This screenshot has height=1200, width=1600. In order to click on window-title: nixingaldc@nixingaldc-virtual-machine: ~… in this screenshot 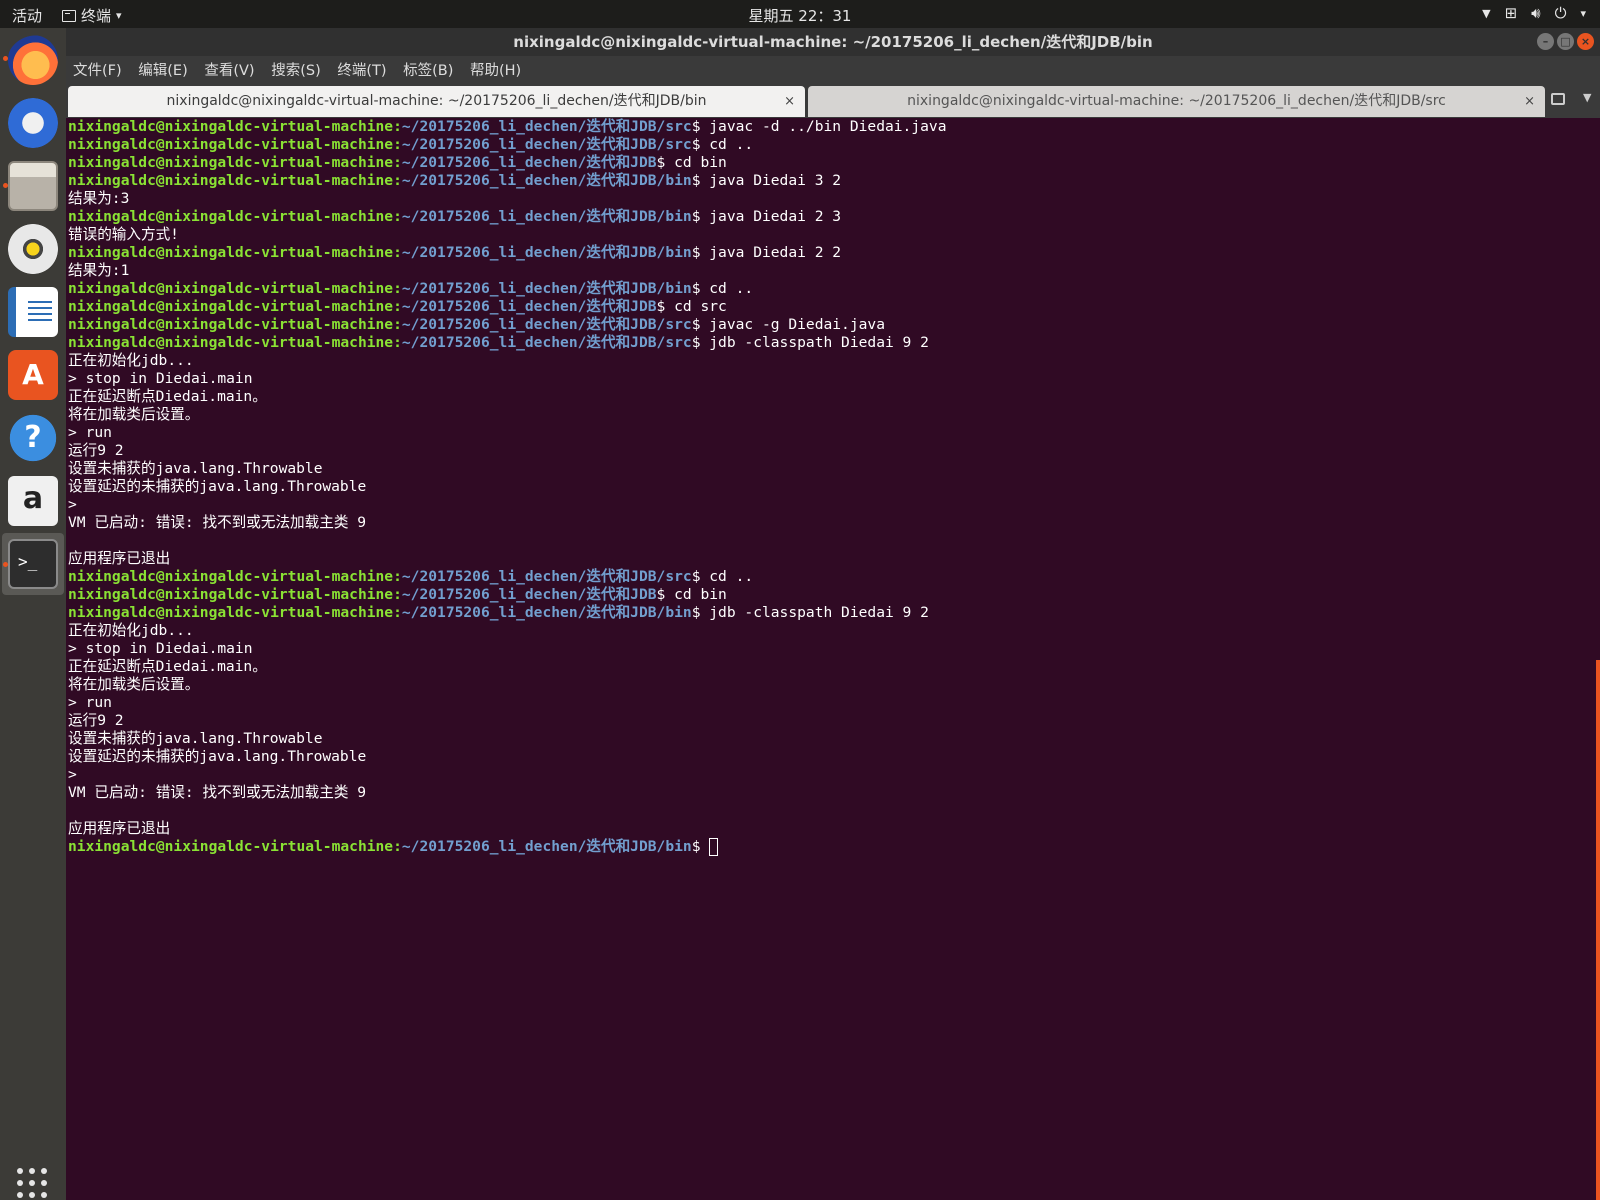, I will do `click(833, 42)`.